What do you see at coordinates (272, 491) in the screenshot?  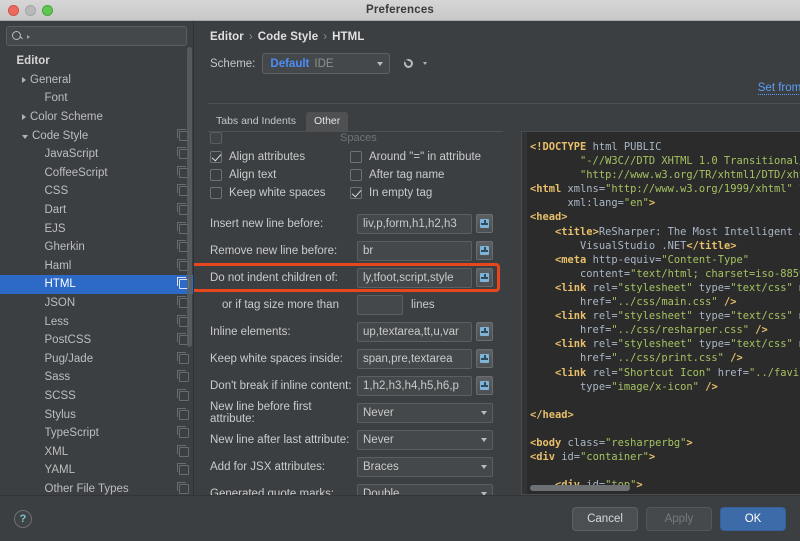 I see `option-label: Generated quote marks:` at bounding box center [272, 491].